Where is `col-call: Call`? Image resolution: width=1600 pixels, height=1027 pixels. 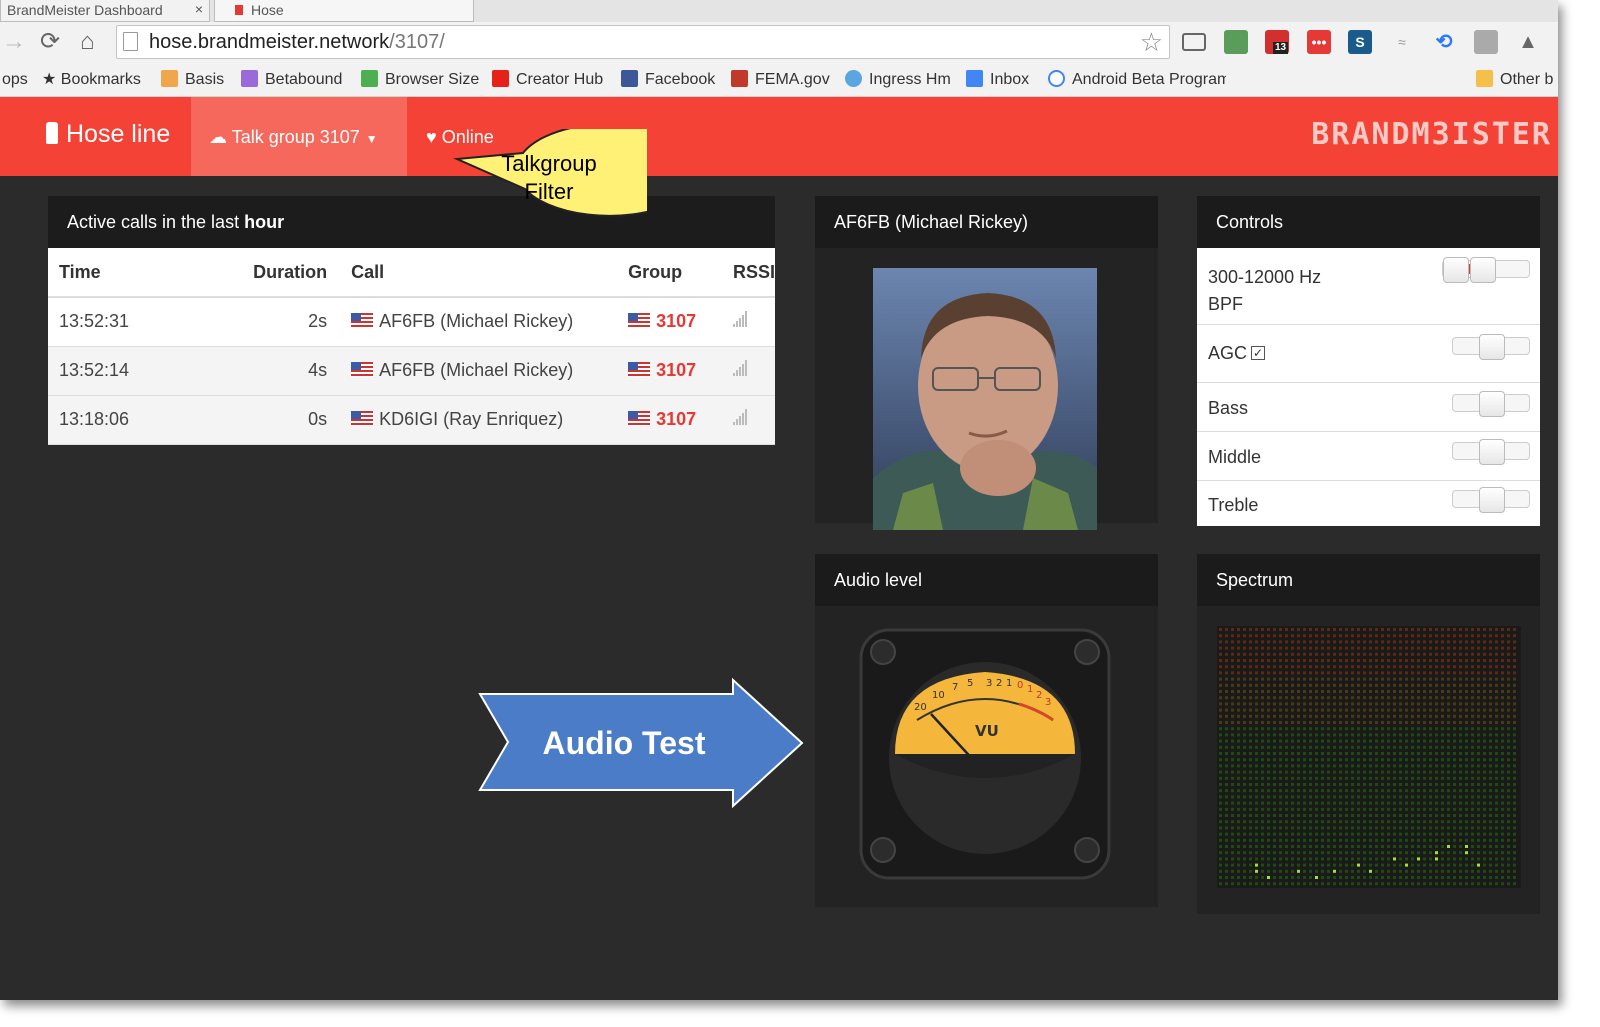
col-call: Call is located at coordinates (490, 273).